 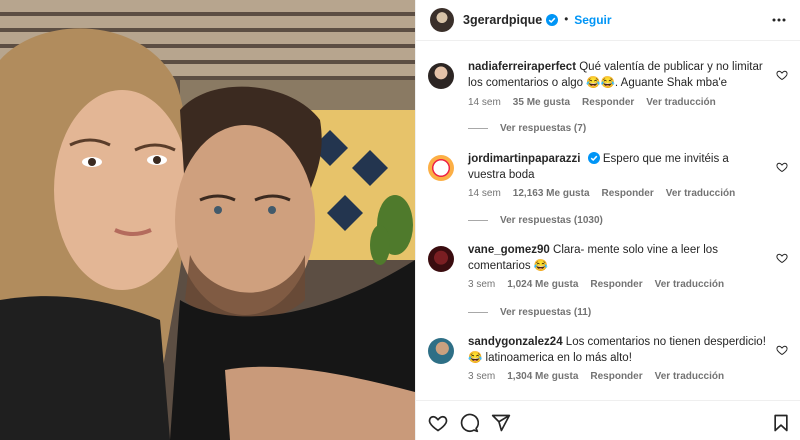 What do you see at coordinates (781, 423) in the screenshot?
I see `bookmark-icon` at bounding box center [781, 423].